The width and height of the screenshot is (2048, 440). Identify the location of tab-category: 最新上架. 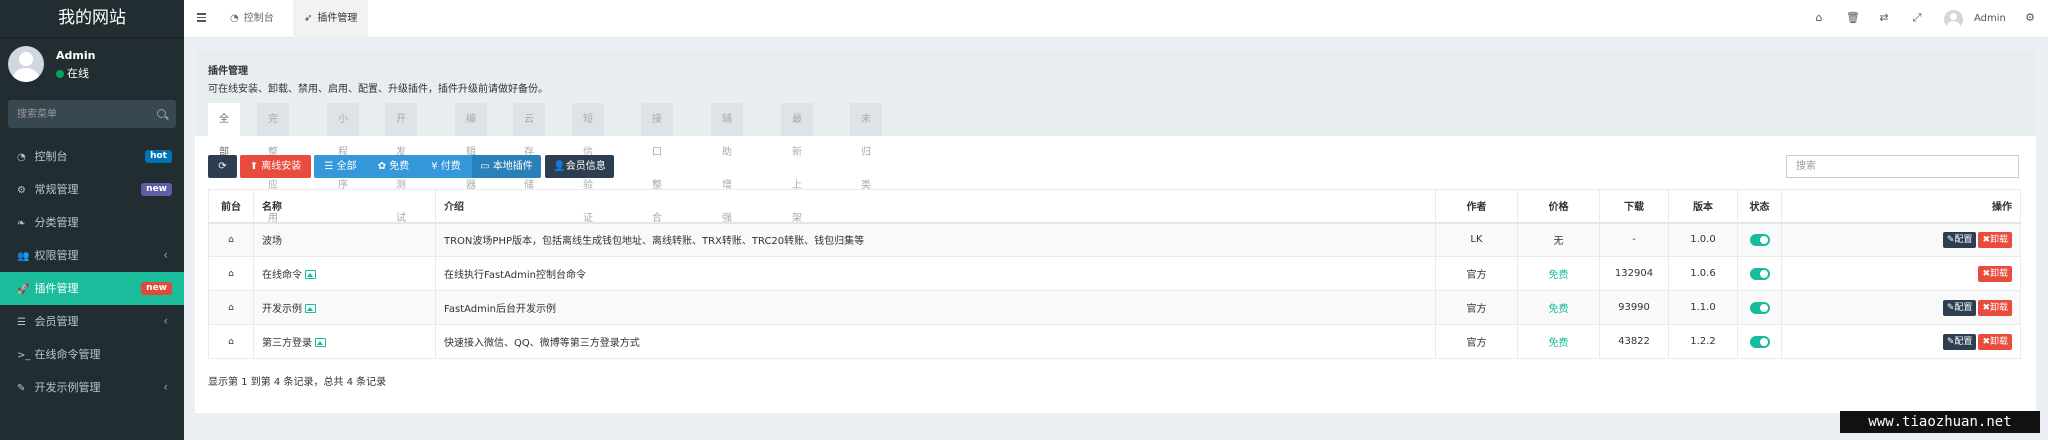
(797, 163).